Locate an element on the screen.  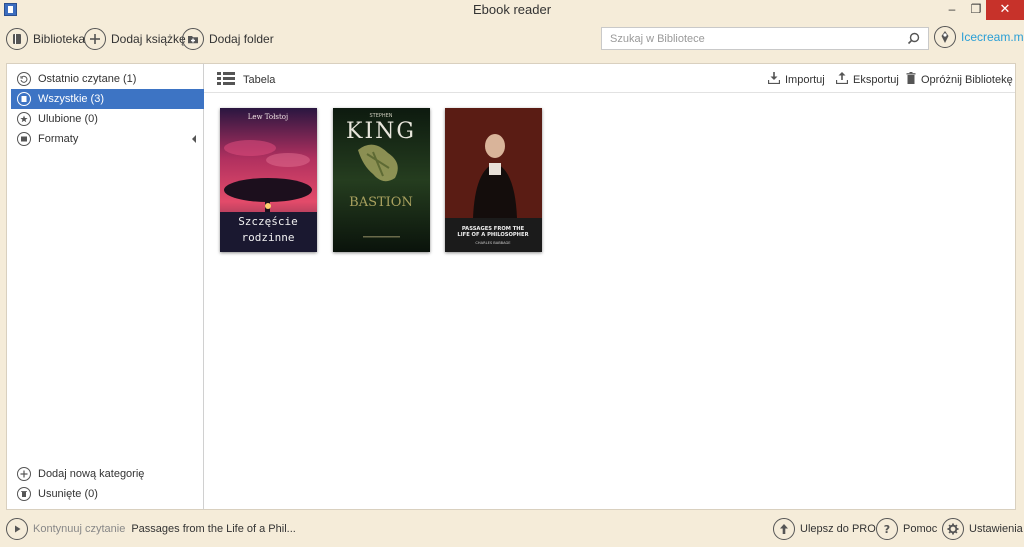
sidebar-item-deleted: Usunięte (0) is located at coordinates (107, 494).